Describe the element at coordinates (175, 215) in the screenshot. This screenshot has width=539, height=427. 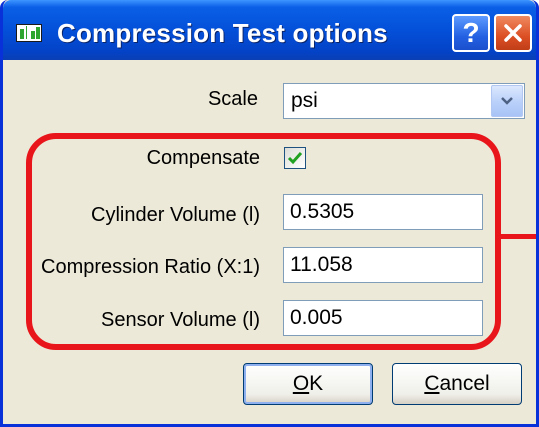
I see `cylinder-volume-label: Cylinder Volume (l)` at that location.